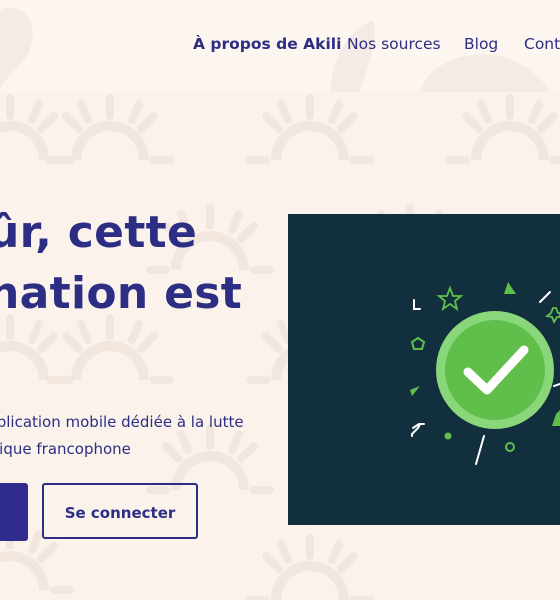  I want to click on nav-link-sources: Nos sources, so click(394, 44).